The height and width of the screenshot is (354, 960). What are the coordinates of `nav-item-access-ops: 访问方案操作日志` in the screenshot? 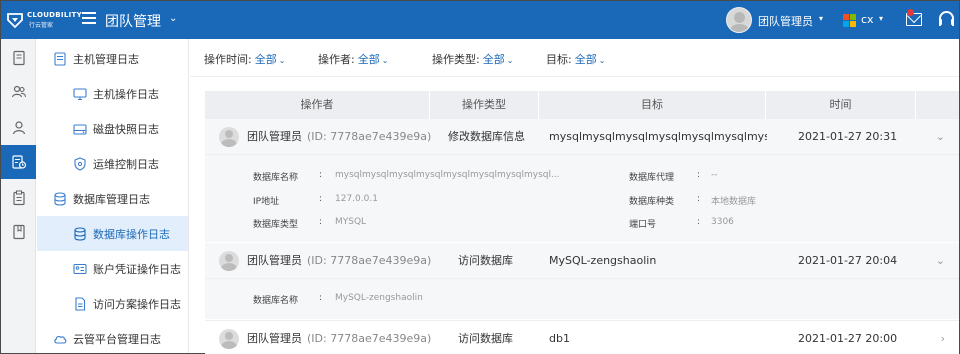 It's located at (112, 303).